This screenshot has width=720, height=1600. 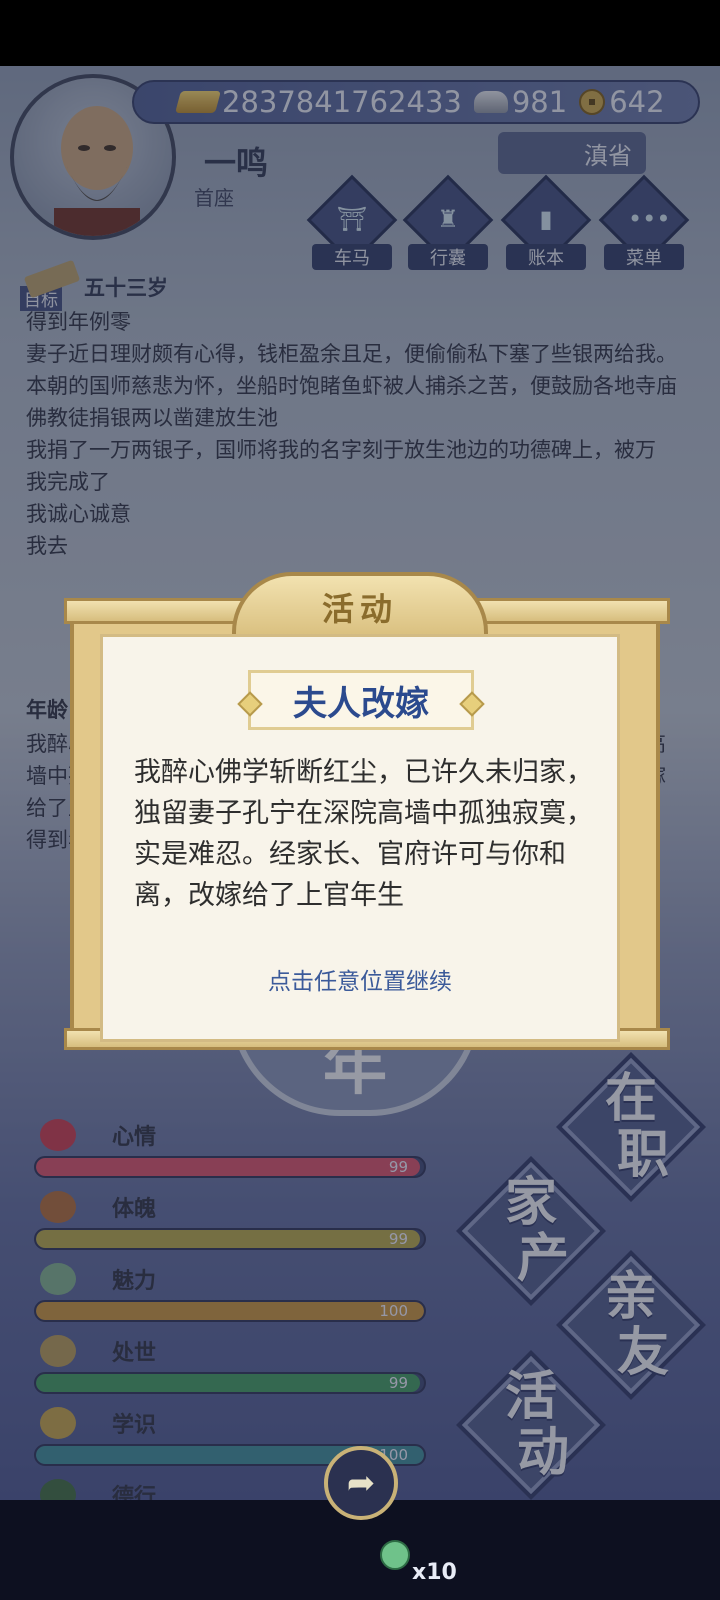 I want to click on reward-coin-icon, so click(x=395, y=1555).